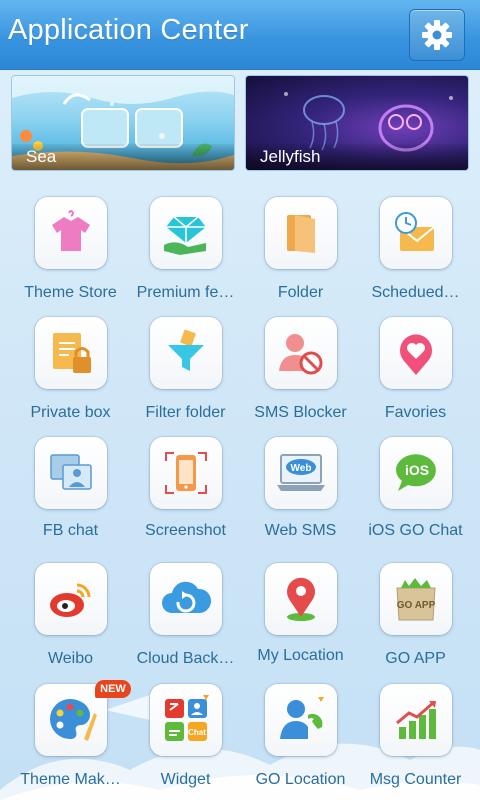 Image resolution: width=480 pixels, height=800 pixels. Describe the element at coordinates (185, 412) in the screenshot. I see `app-label: Filter folder` at that location.